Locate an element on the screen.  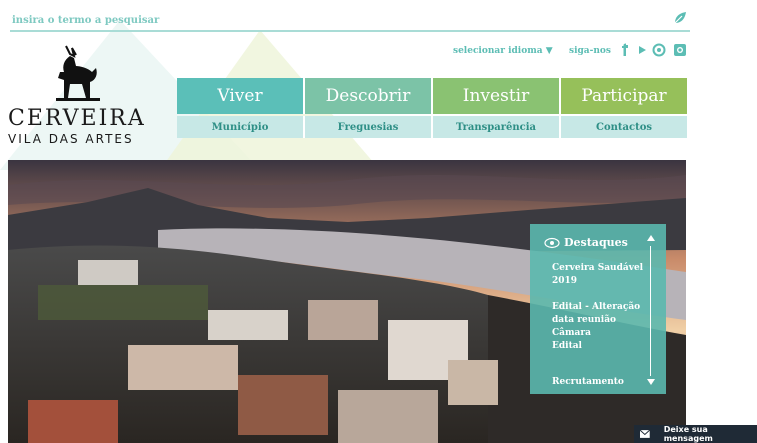
nav-participar: Participar is located at coordinates (624, 96).